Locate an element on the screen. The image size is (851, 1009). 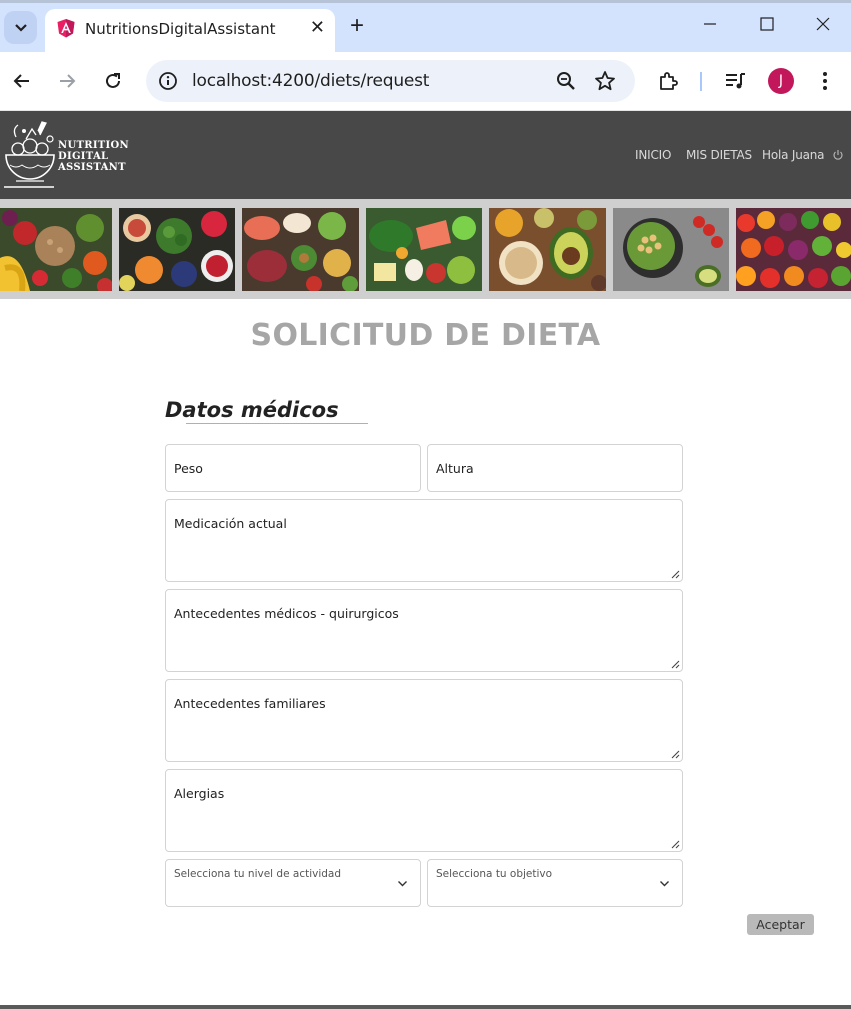
site-info-icon is located at coordinates (168, 81).